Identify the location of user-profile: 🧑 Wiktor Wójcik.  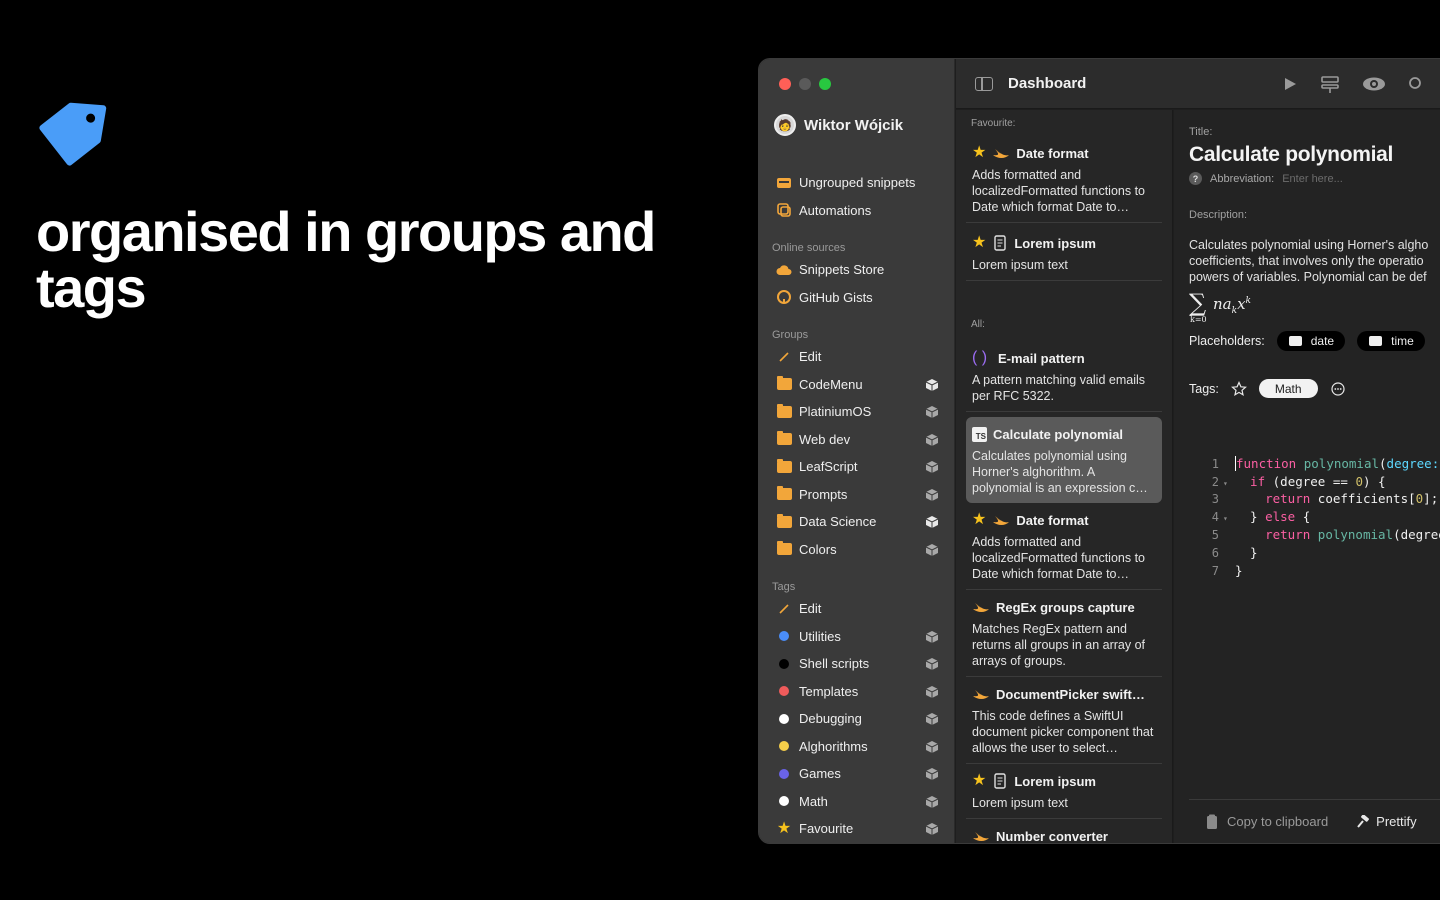
(838, 125).